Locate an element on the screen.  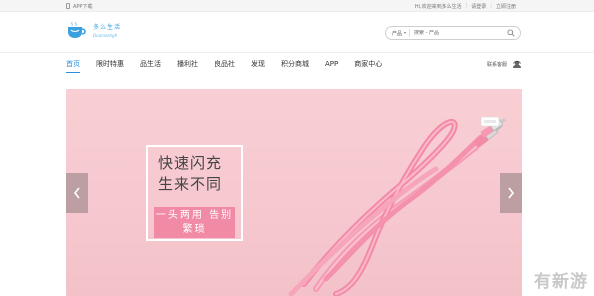
banner-headline-2: 生来不同 is located at coordinates (190, 184).